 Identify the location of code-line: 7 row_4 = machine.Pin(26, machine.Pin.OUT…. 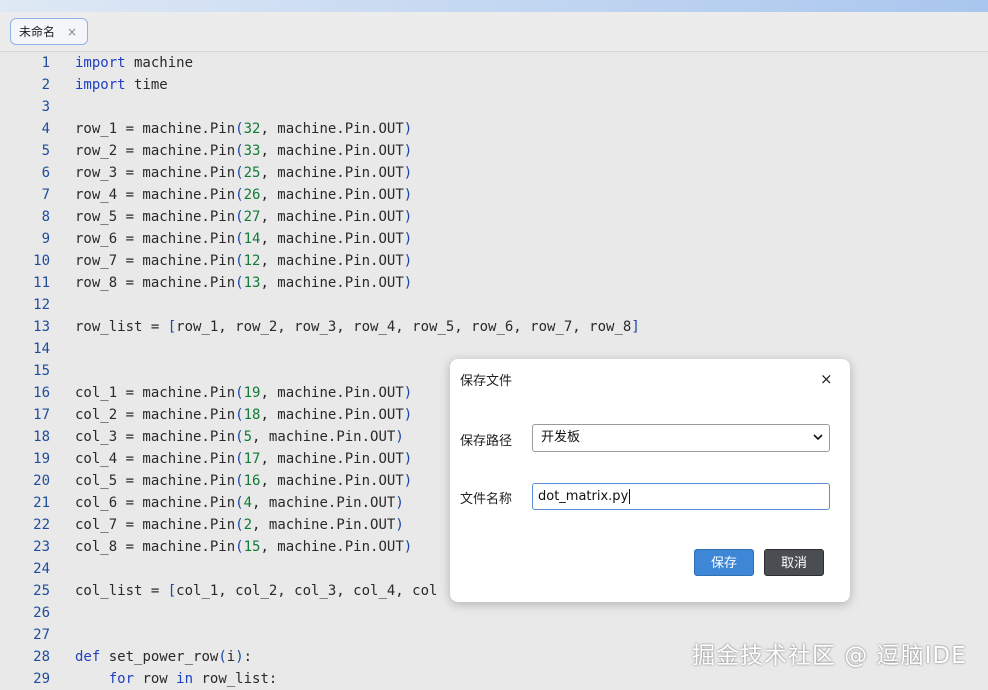
(494, 195).